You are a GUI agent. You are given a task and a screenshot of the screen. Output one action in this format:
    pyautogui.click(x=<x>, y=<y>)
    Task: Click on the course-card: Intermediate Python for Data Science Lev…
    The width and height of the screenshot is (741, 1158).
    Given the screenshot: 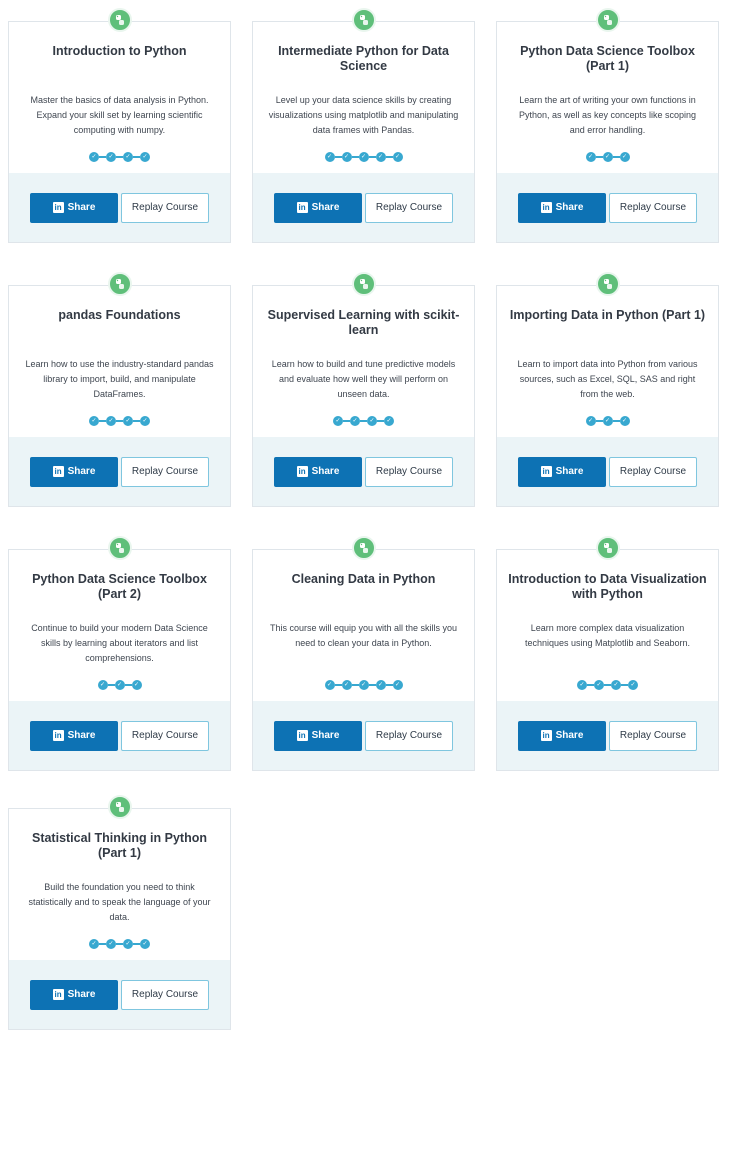 What is the action you would take?
    pyautogui.click(x=363, y=125)
    